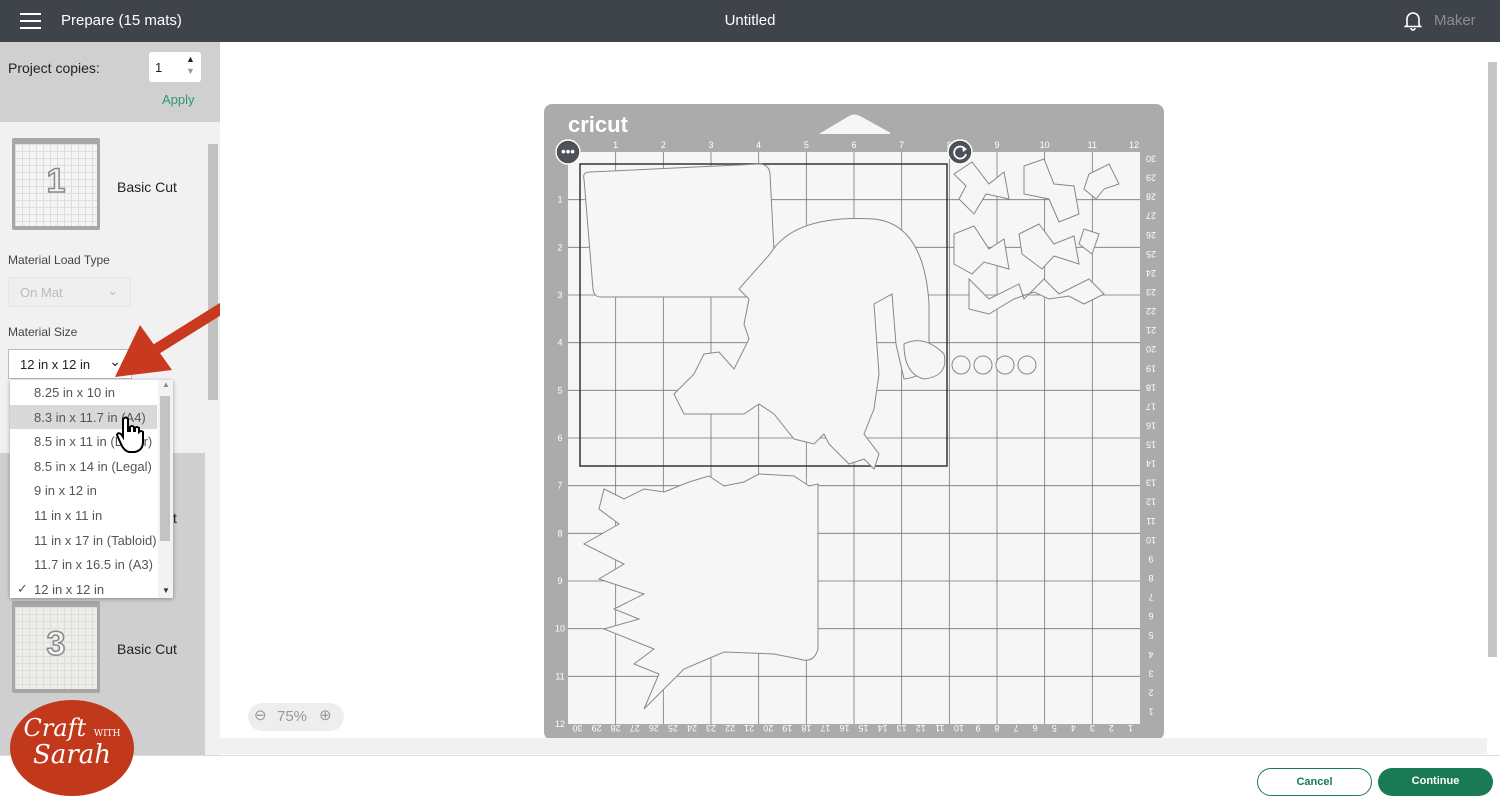 The width and height of the screenshot is (1500, 808). What do you see at coordinates (56, 647) in the screenshot?
I see `mat-thumbnail-3: 3` at bounding box center [56, 647].